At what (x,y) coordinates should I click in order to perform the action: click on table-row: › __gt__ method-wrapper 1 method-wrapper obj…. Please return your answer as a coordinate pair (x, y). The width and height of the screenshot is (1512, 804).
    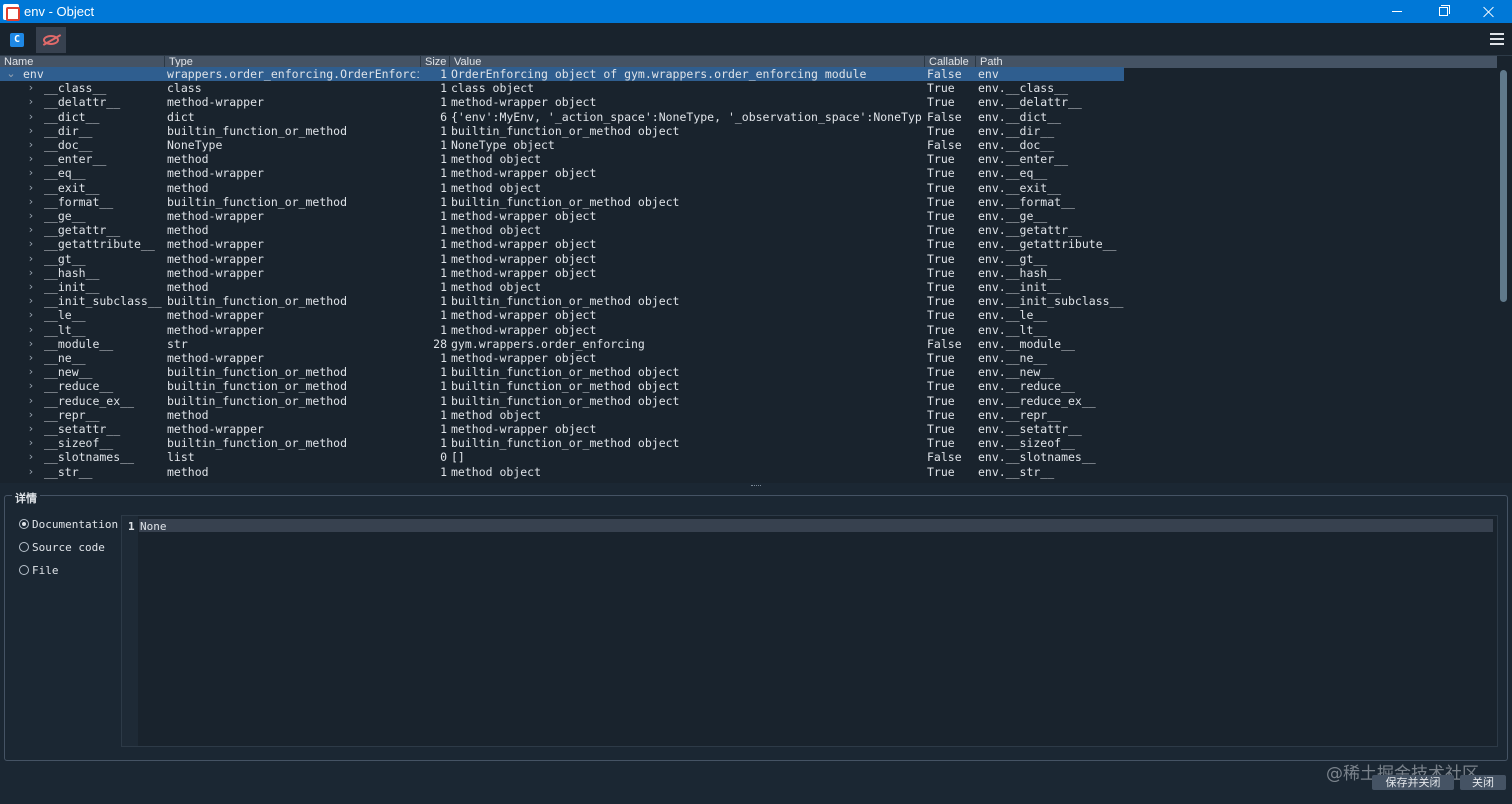
    Looking at the image, I should click on (748, 259).